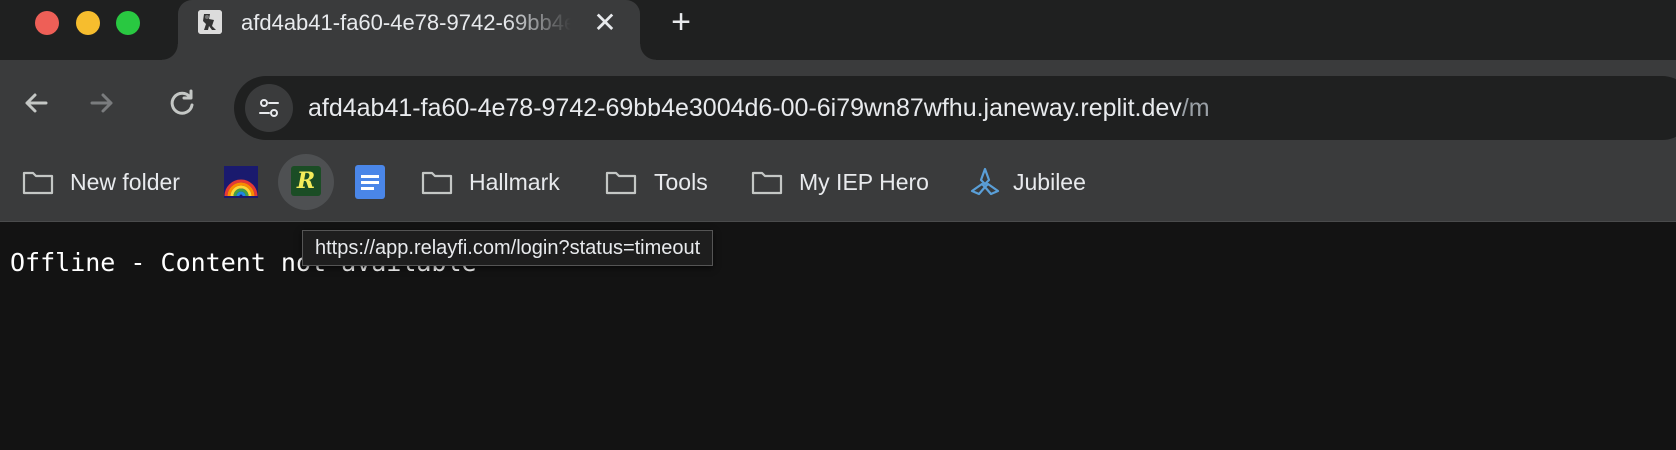  What do you see at coordinates (47, 23) in the screenshot?
I see `window-close-button` at bounding box center [47, 23].